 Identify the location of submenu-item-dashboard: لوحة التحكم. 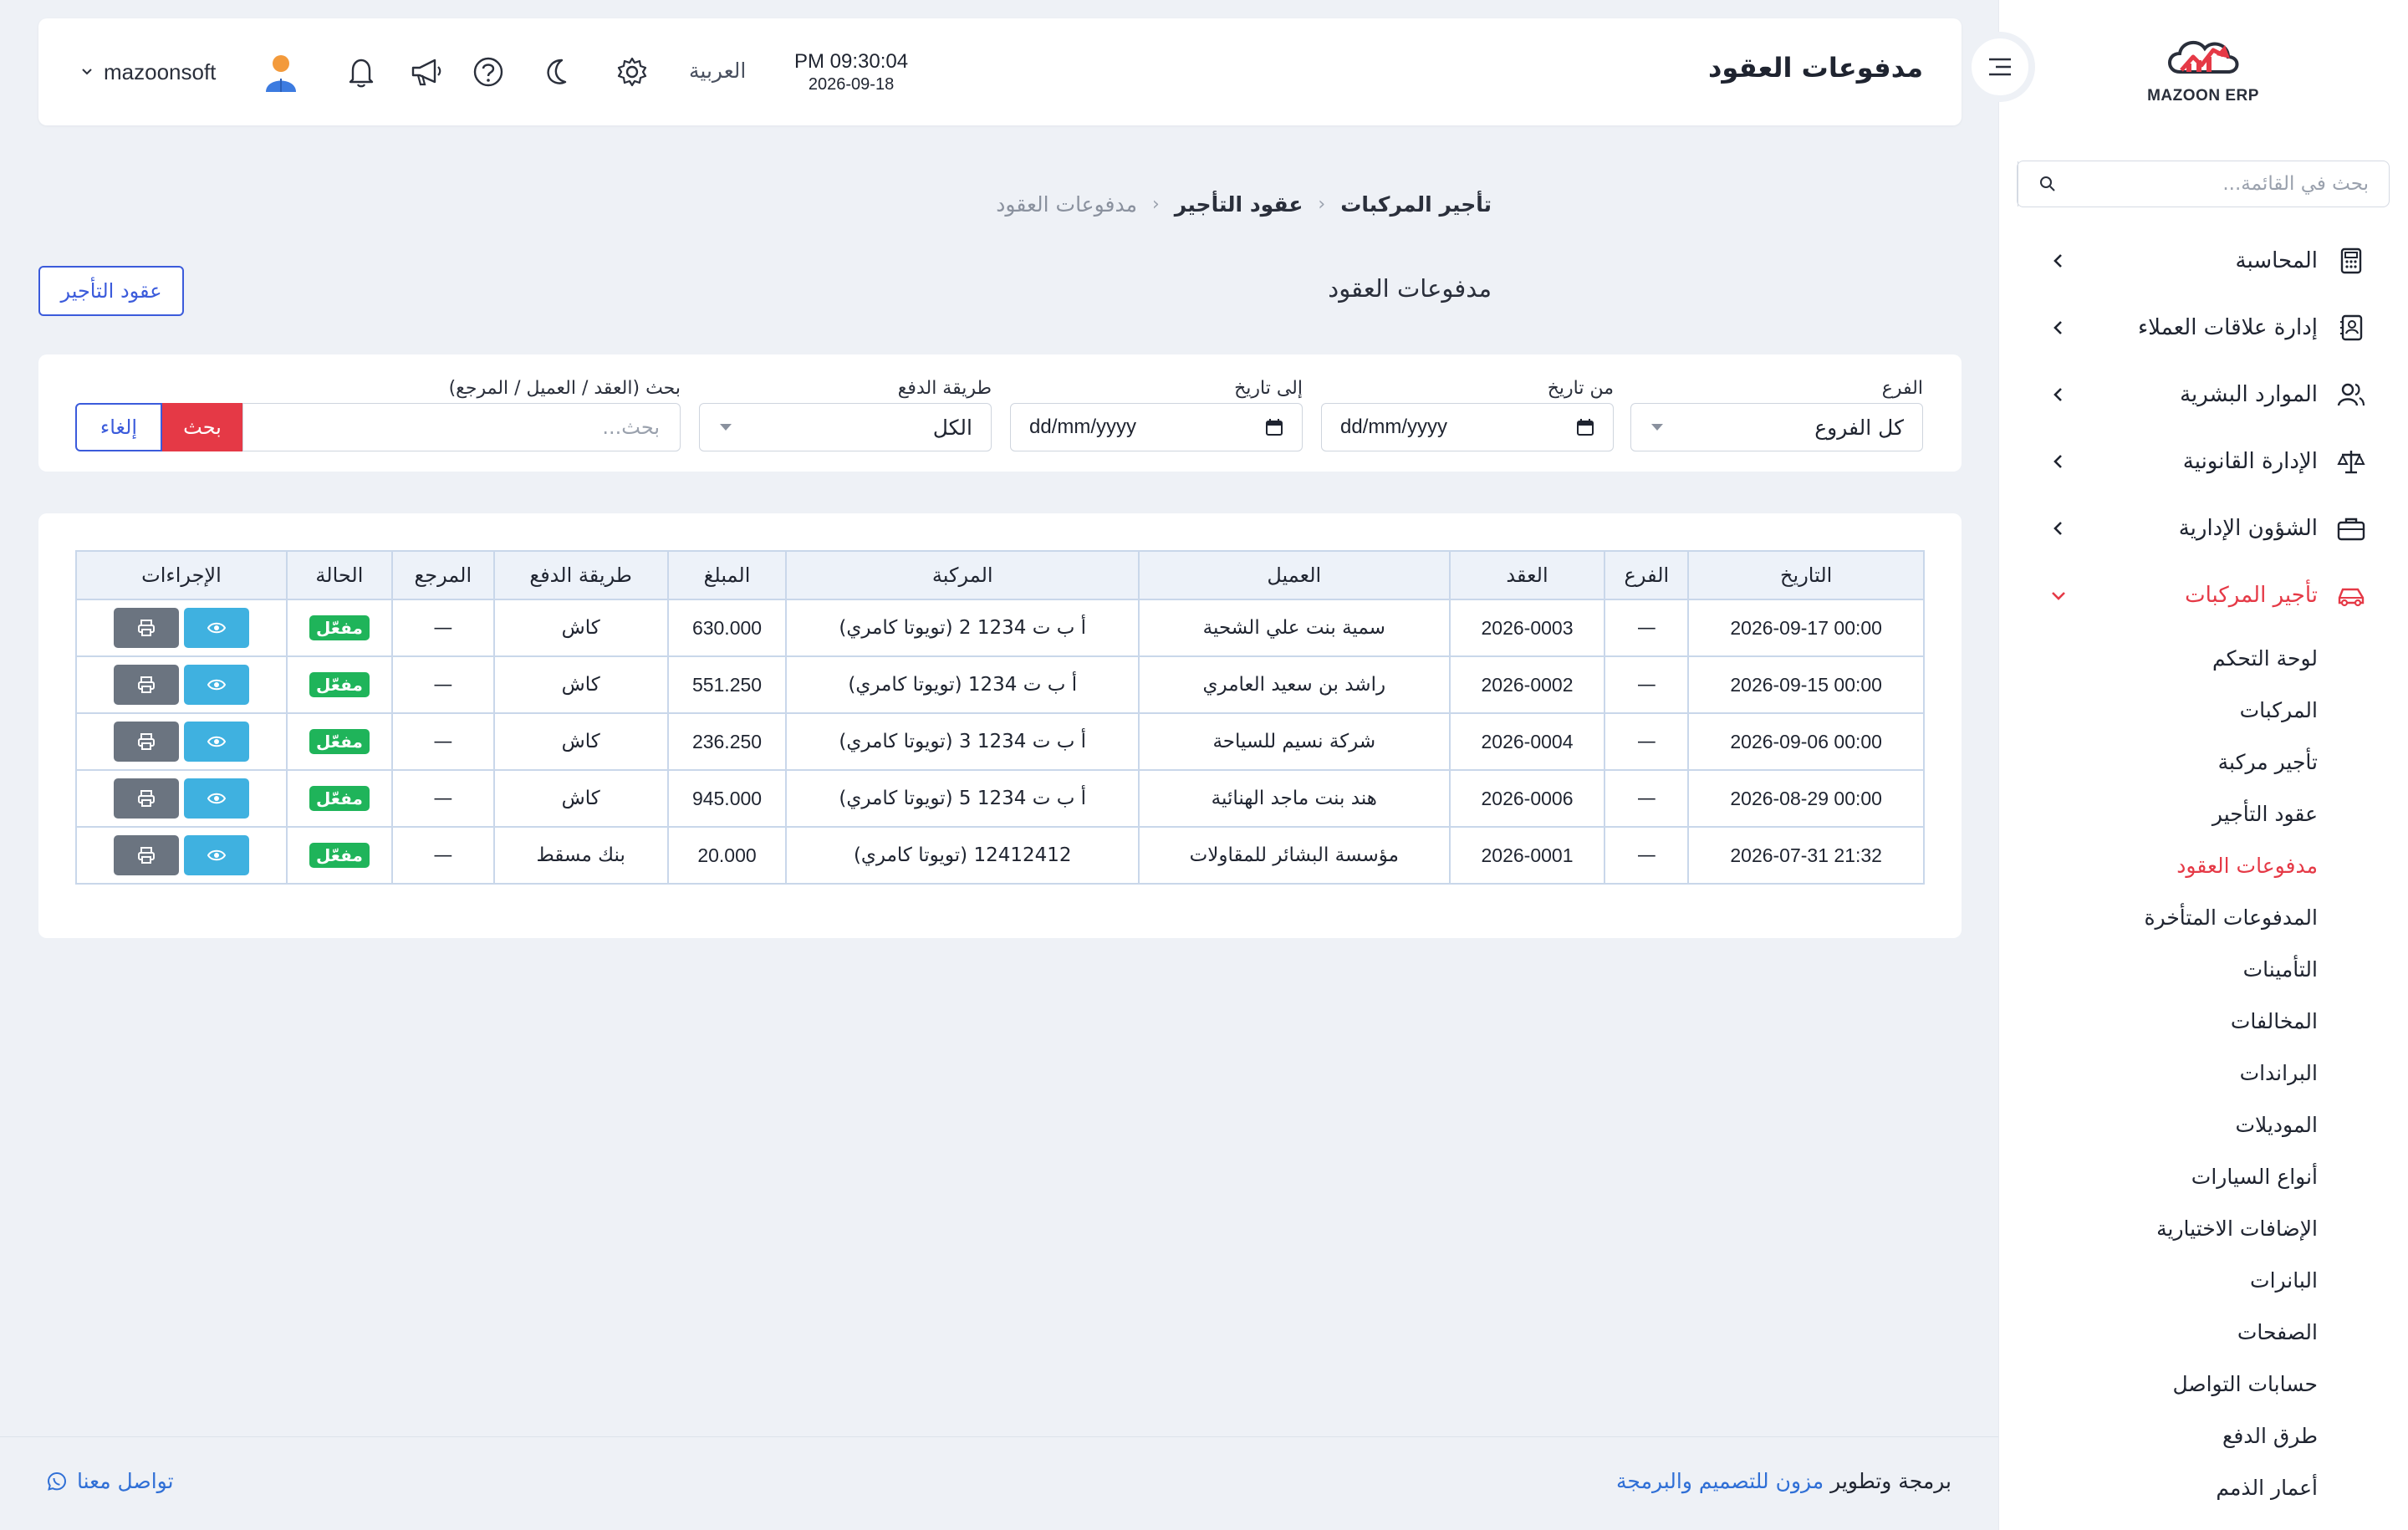
(2203, 658).